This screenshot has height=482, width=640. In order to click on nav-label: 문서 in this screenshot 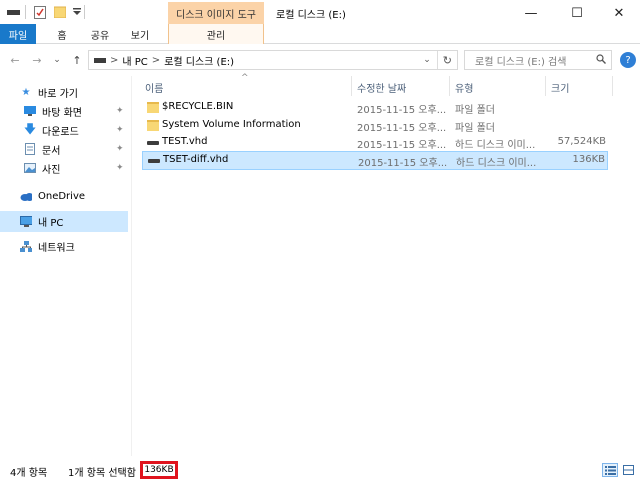, I will do `click(51, 151)`.